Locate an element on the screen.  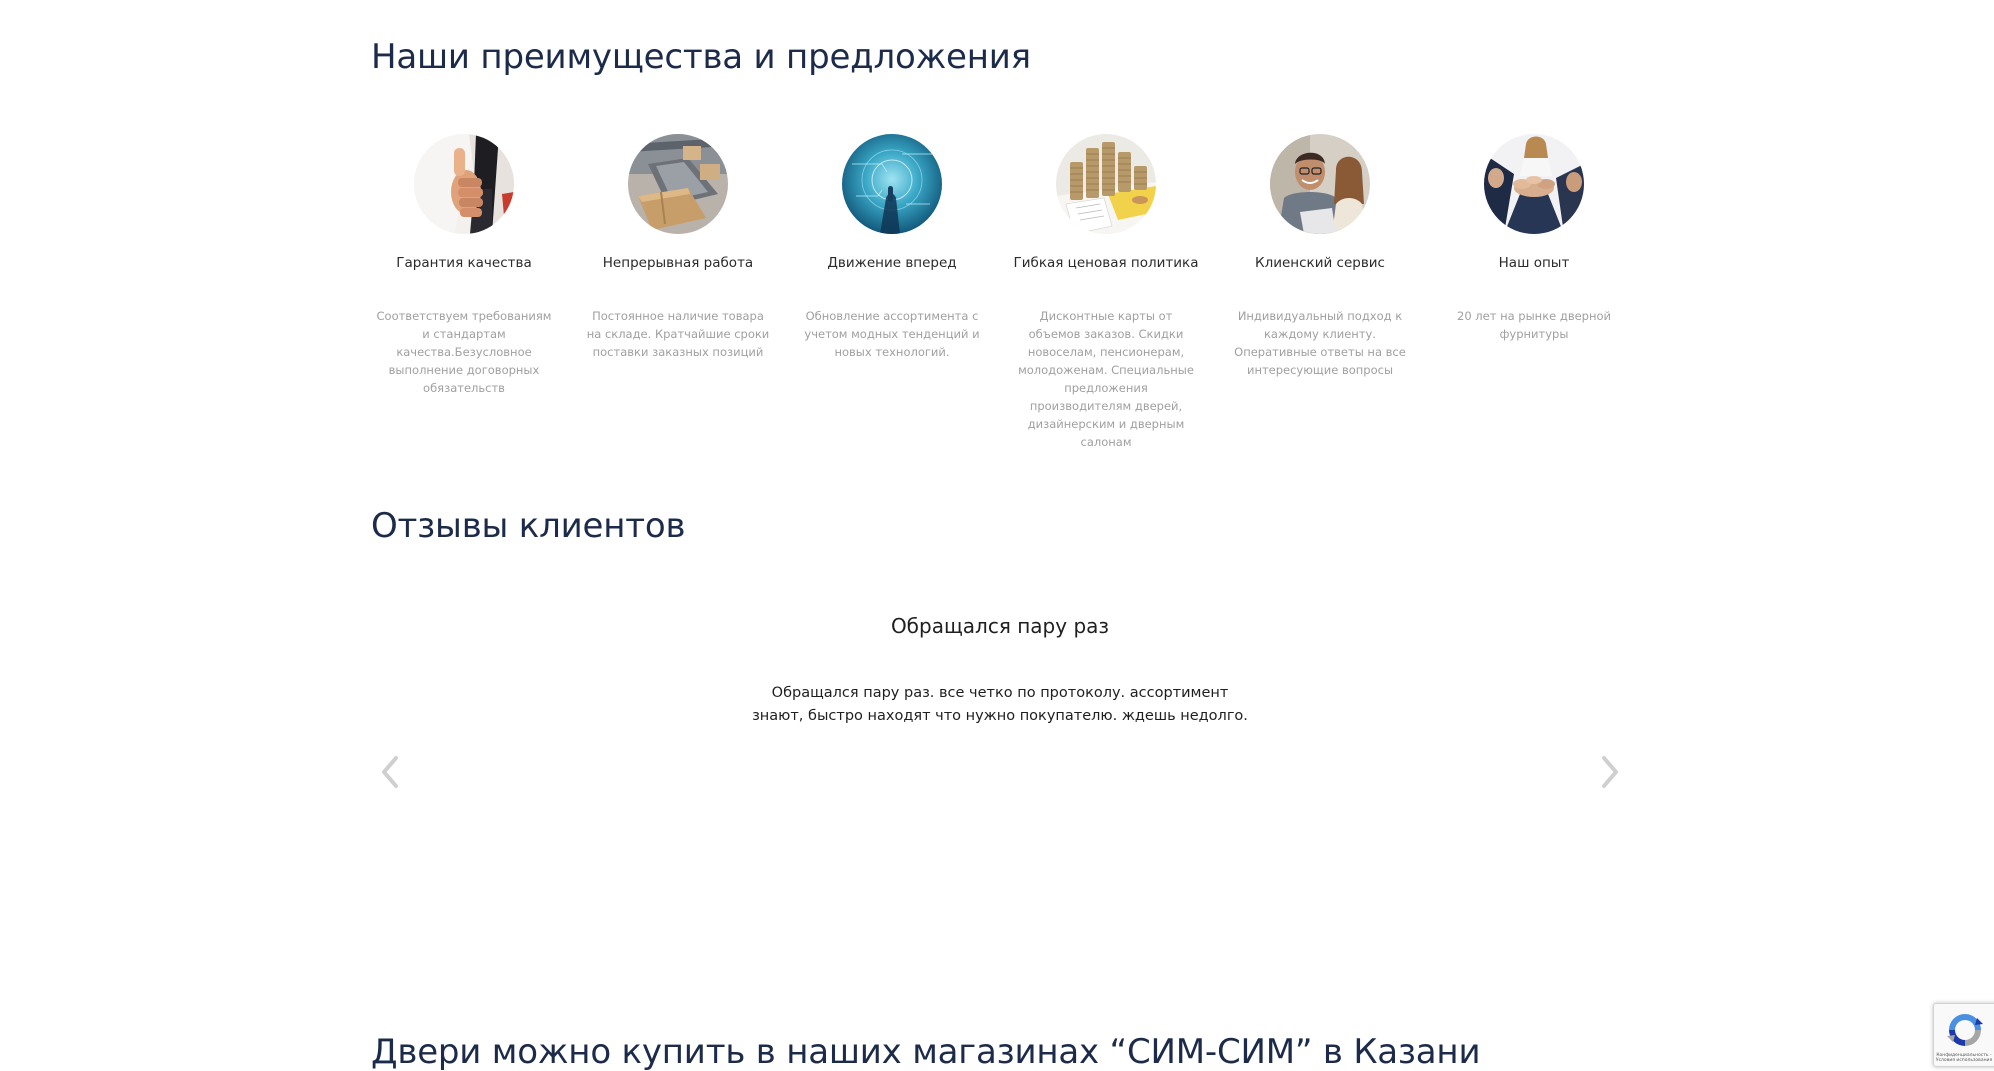
feature-title: Гарантия качества is located at coordinates (464, 263).